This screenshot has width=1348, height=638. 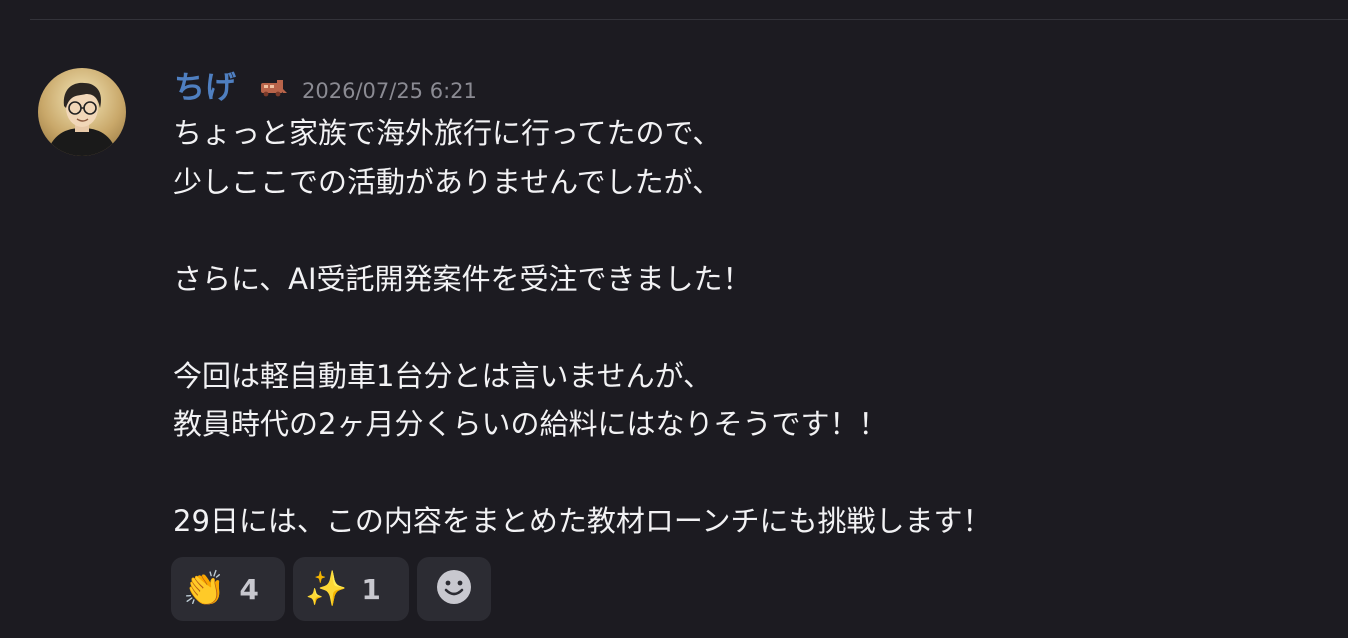 I want to click on message-line: 29日には、この内容をまとめた教材ローンチにも挑戦します！, so click(x=582, y=521).